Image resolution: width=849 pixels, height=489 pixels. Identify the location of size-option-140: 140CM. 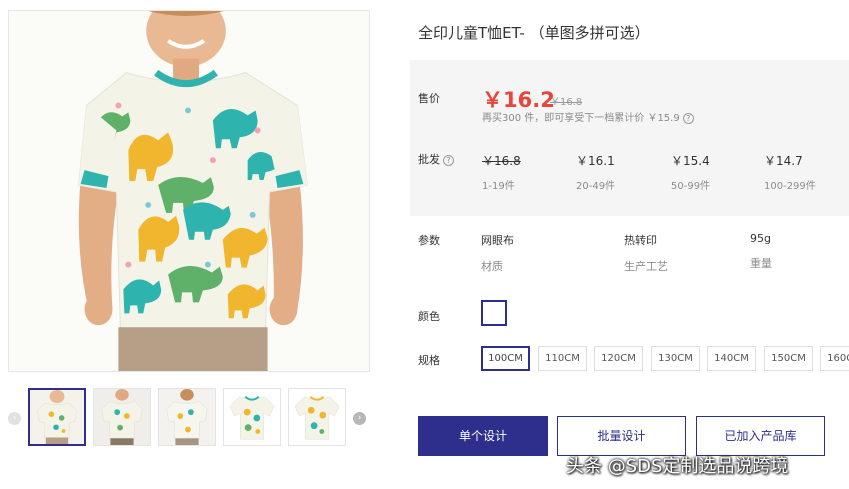
(731, 358).